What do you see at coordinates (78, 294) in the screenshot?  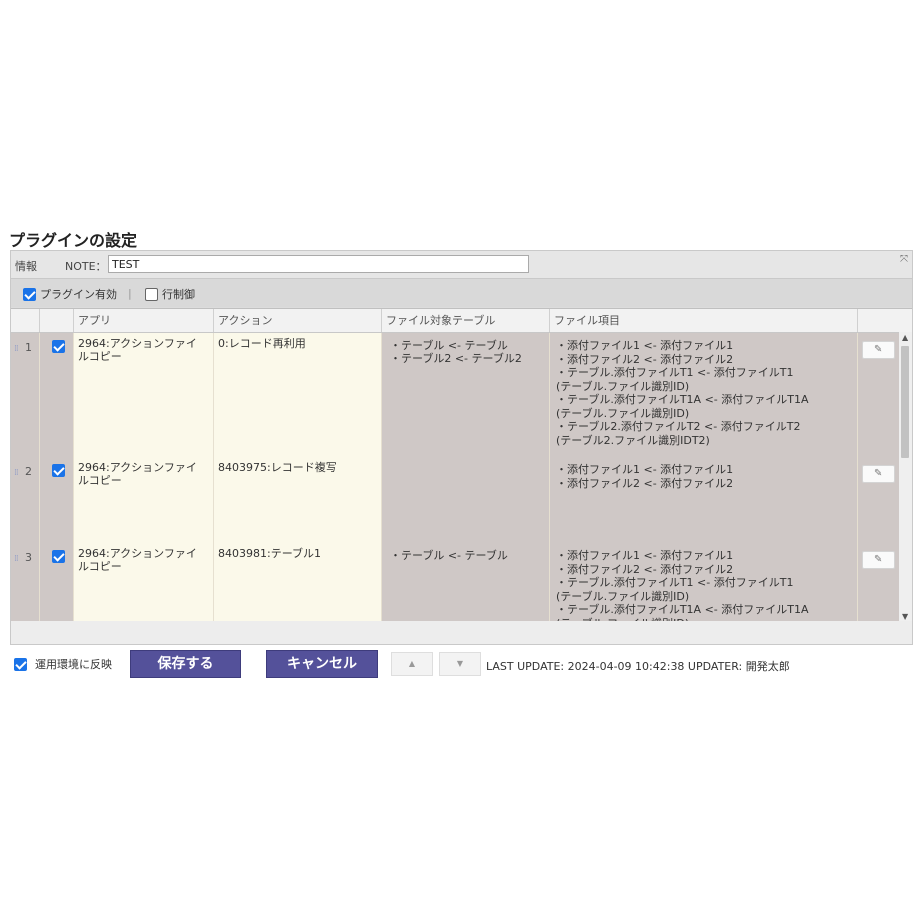 I see `plugin-enabled-label: プラグイン有効` at bounding box center [78, 294].